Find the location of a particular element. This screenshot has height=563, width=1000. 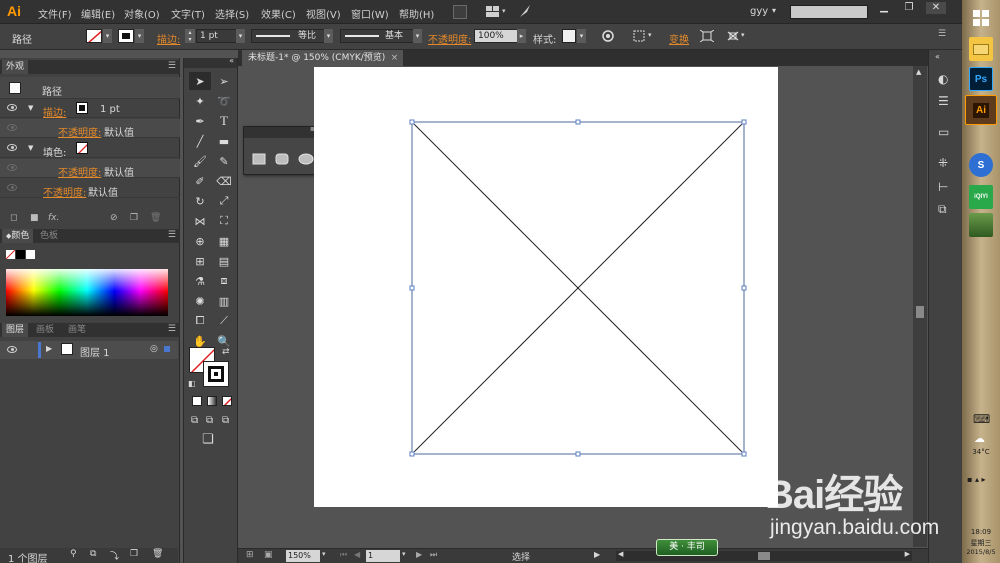

isolate-icon is located at coordinates (707, 36).